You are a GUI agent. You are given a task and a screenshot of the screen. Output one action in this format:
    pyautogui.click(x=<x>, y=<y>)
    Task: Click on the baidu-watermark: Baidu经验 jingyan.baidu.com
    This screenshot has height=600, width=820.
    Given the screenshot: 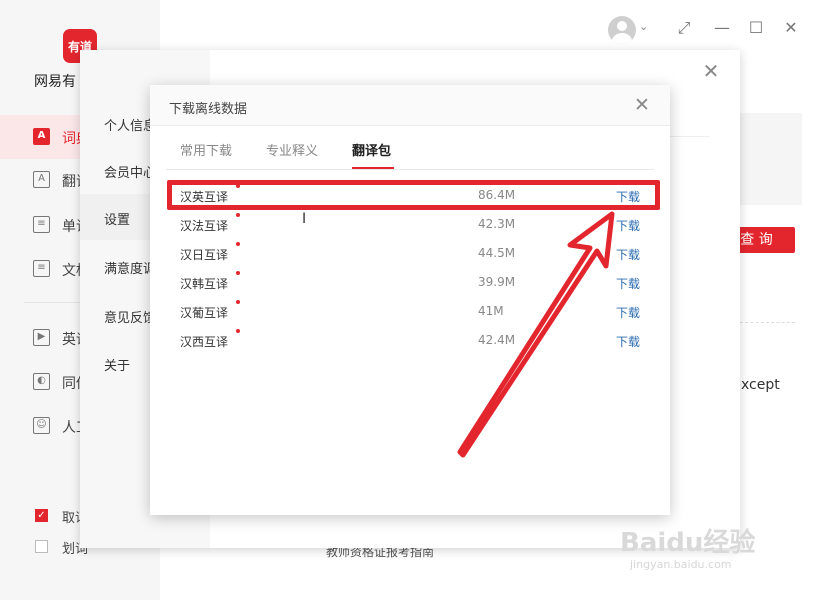 What is the action you would take?
    pyautogui.click(x=688, y=546)
    